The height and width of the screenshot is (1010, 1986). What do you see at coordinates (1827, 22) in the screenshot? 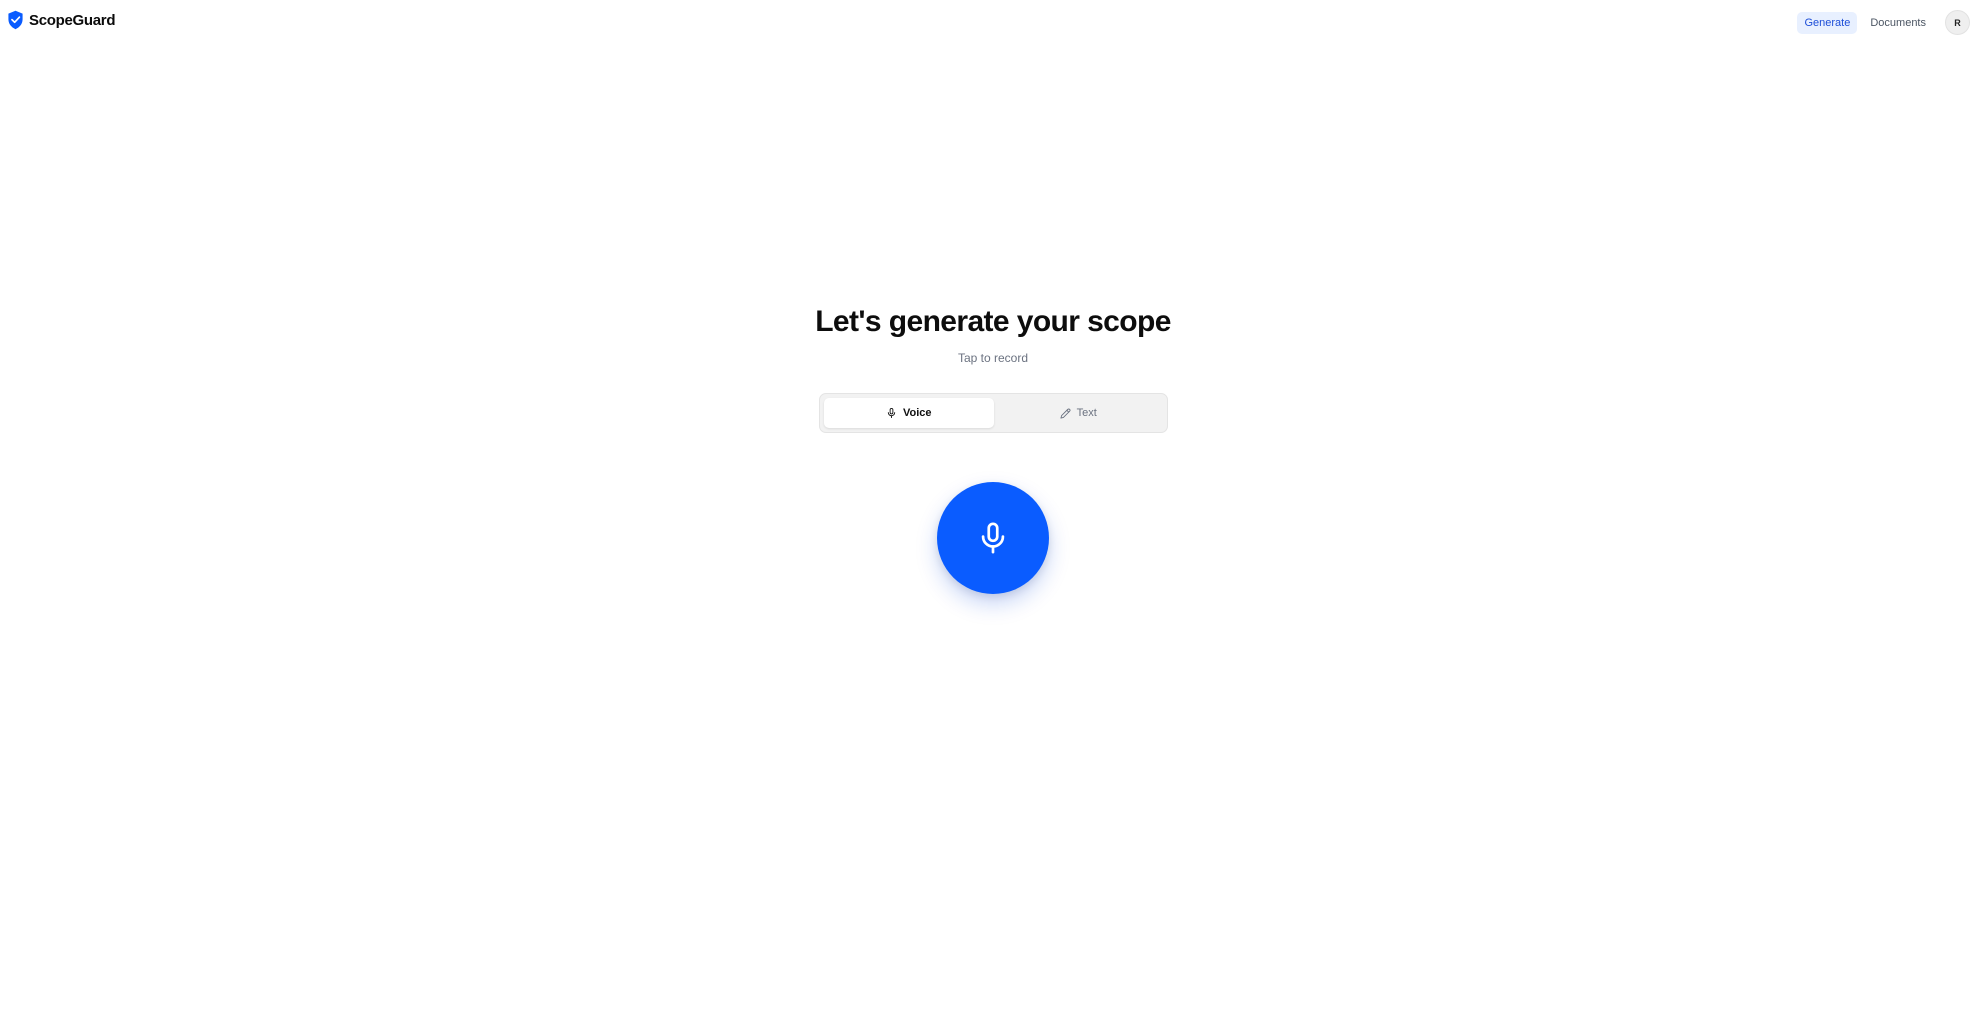
I see `nav-generate-link: Generate` at bounding box center [1827, 22].